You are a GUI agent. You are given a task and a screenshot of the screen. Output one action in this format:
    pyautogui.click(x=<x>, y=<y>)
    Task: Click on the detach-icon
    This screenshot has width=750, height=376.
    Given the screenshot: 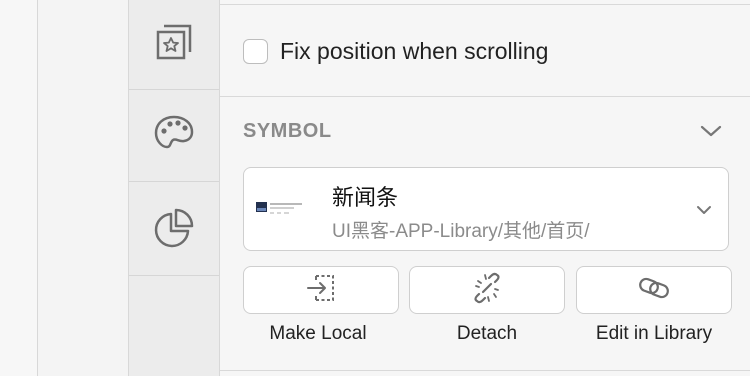 What is the action you would take?
    pyautogui.click(x=487, y=290)
    